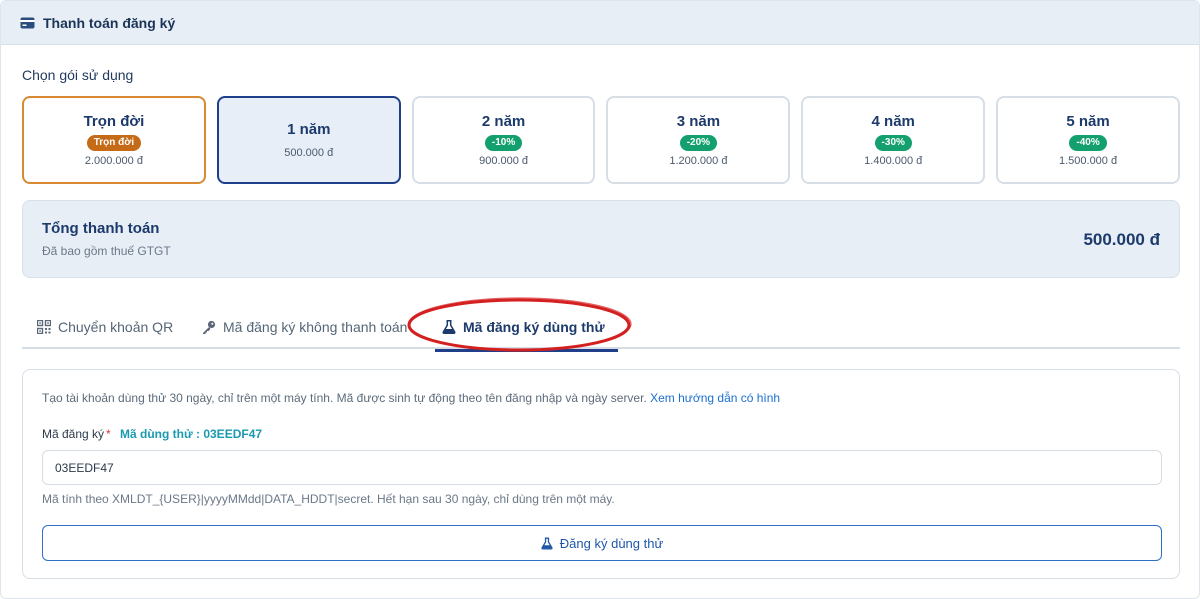  I want to click on plans-section-label: Chọn gói sử dụng, so click(78, 75).